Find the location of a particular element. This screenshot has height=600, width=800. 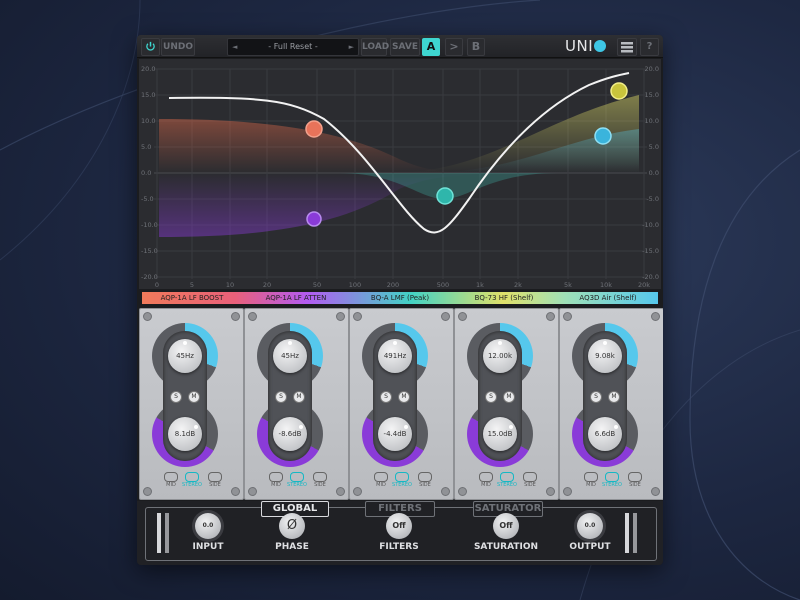

gain-knob: 15.0dB is located at coordinates (500, 434).